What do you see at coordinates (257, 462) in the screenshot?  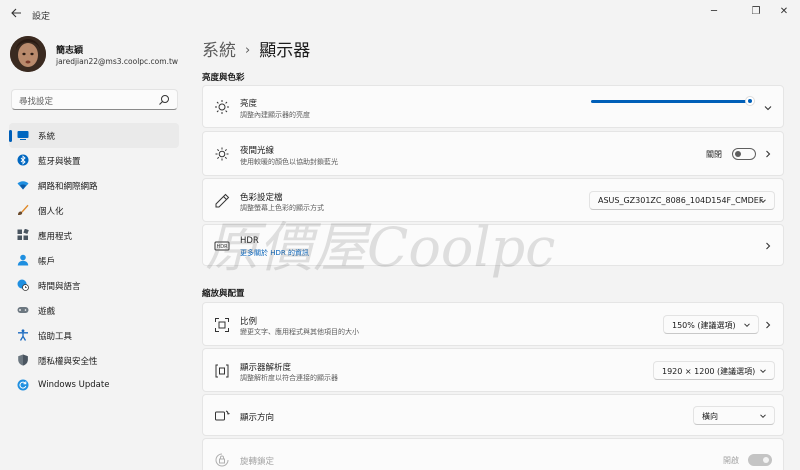 I see `rotation-lock-title: 旋轉鎖定` at bounding box center [257, 462].